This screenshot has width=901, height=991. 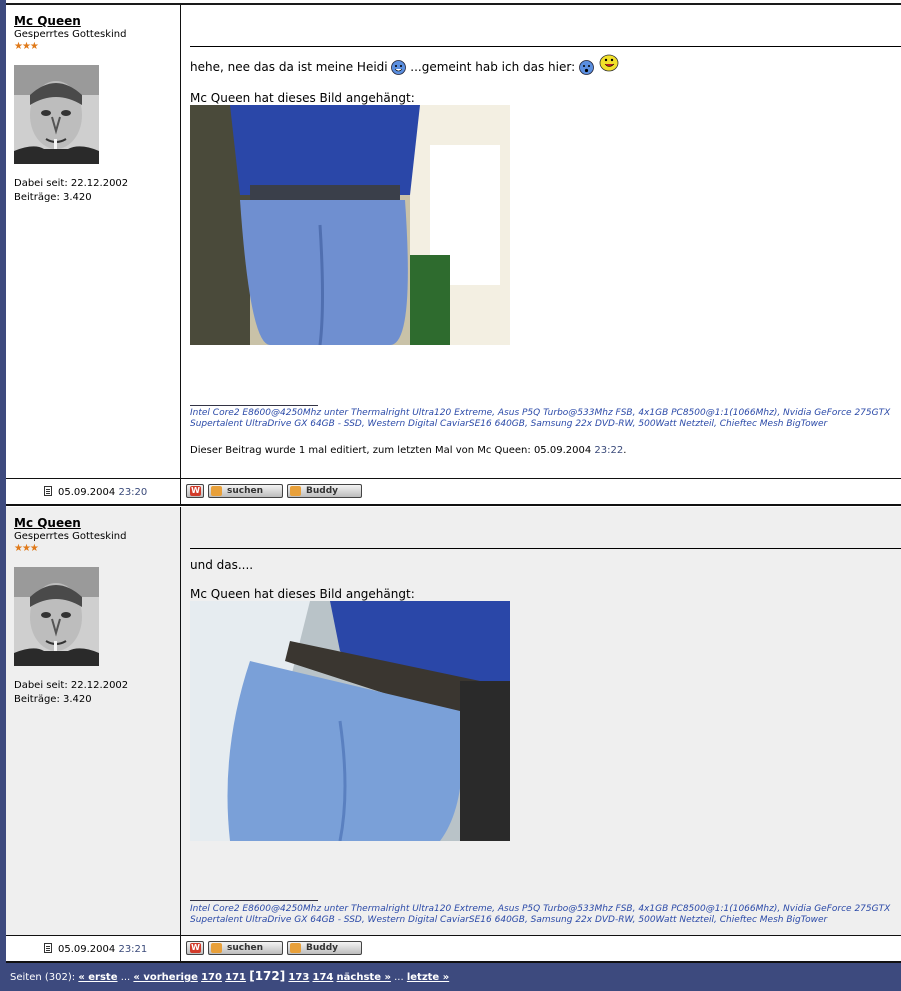 I want to click on smiley-shocked-icon, so click(x=586, y=67).